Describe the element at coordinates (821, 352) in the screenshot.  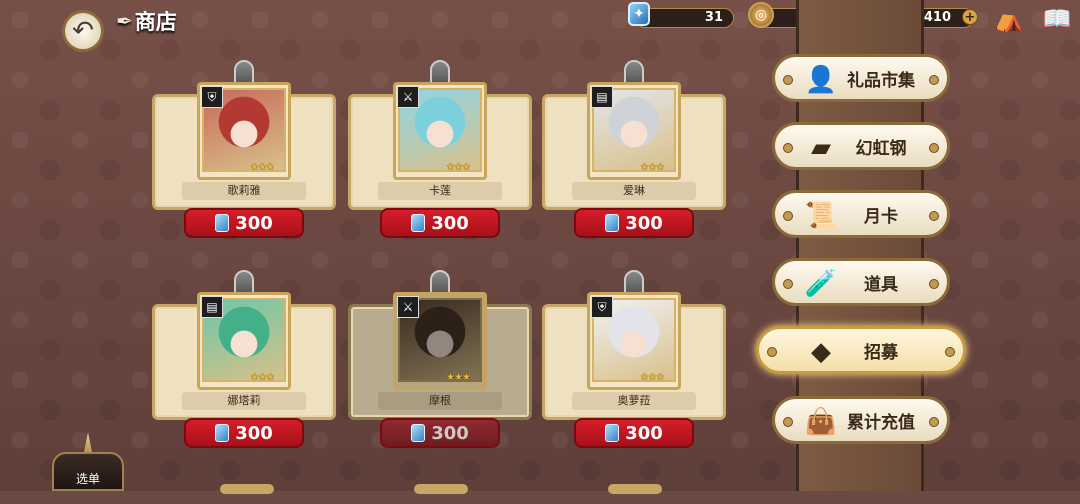
I see `recruit-gem-icon: ◆` at that location.